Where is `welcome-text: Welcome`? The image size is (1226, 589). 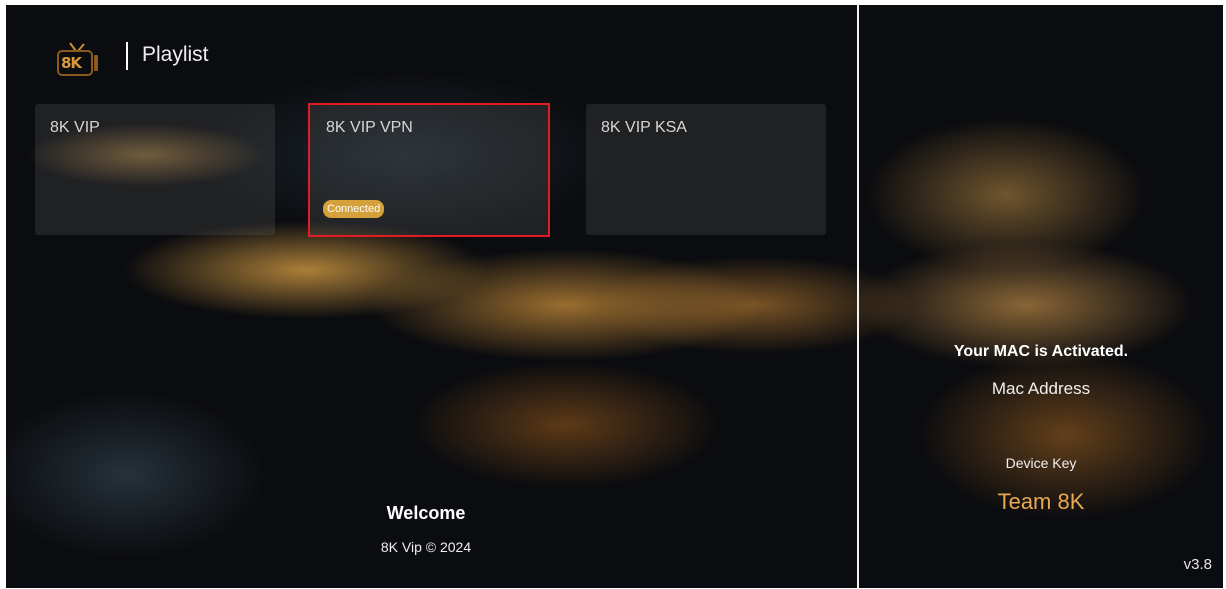
welcome-text: Welcome is located at coordinates (426, 513).